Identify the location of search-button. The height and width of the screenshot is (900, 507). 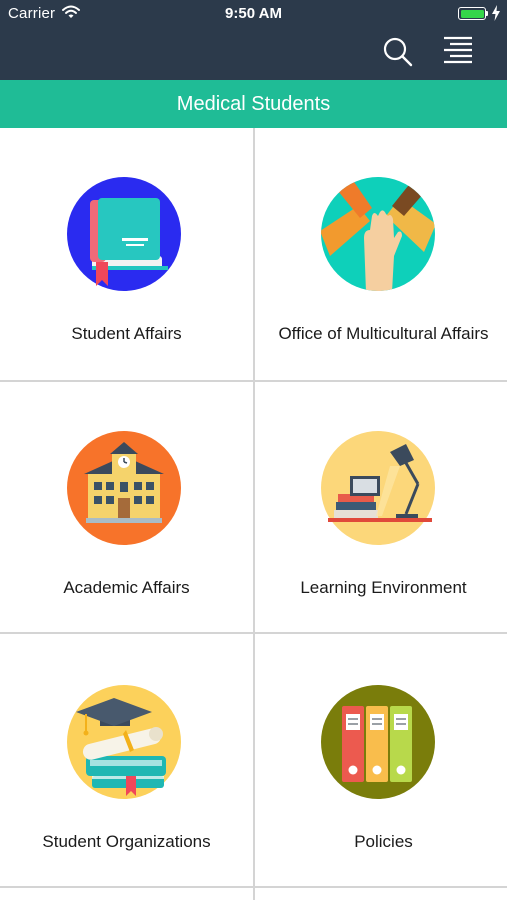
(398, 52).